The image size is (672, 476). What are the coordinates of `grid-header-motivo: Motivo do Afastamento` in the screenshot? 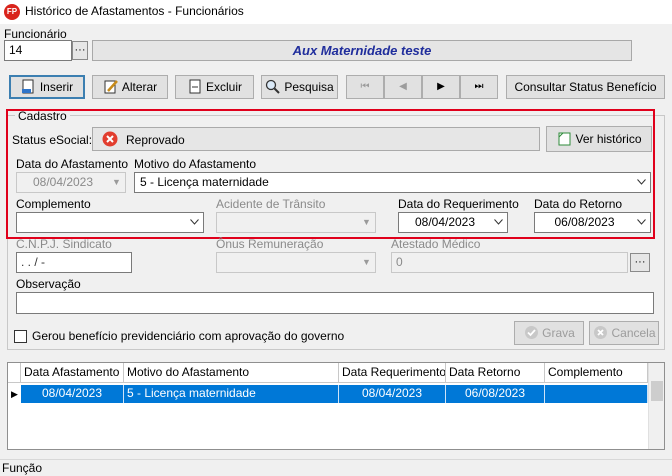 It's located at (231, 373).